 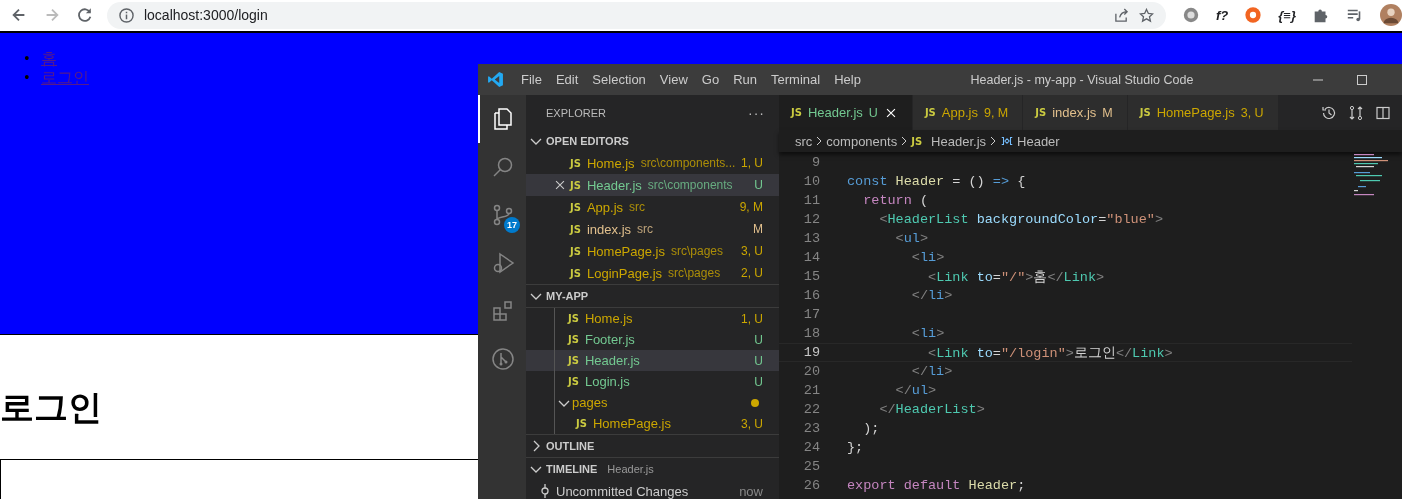 I want to click on line-number: 22, so click(x=811, y=409).